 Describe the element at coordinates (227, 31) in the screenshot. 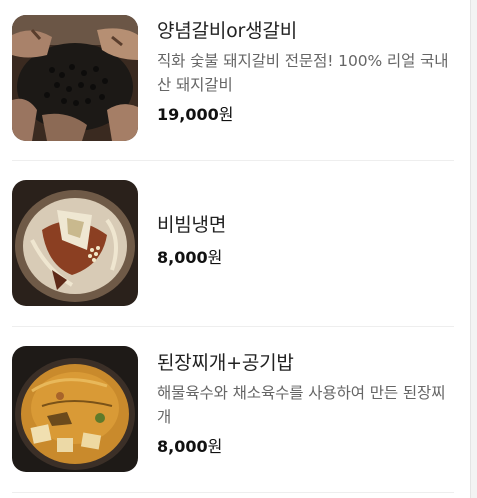

I see `menu-item-name: 양념갈비or생갈비` at that location.